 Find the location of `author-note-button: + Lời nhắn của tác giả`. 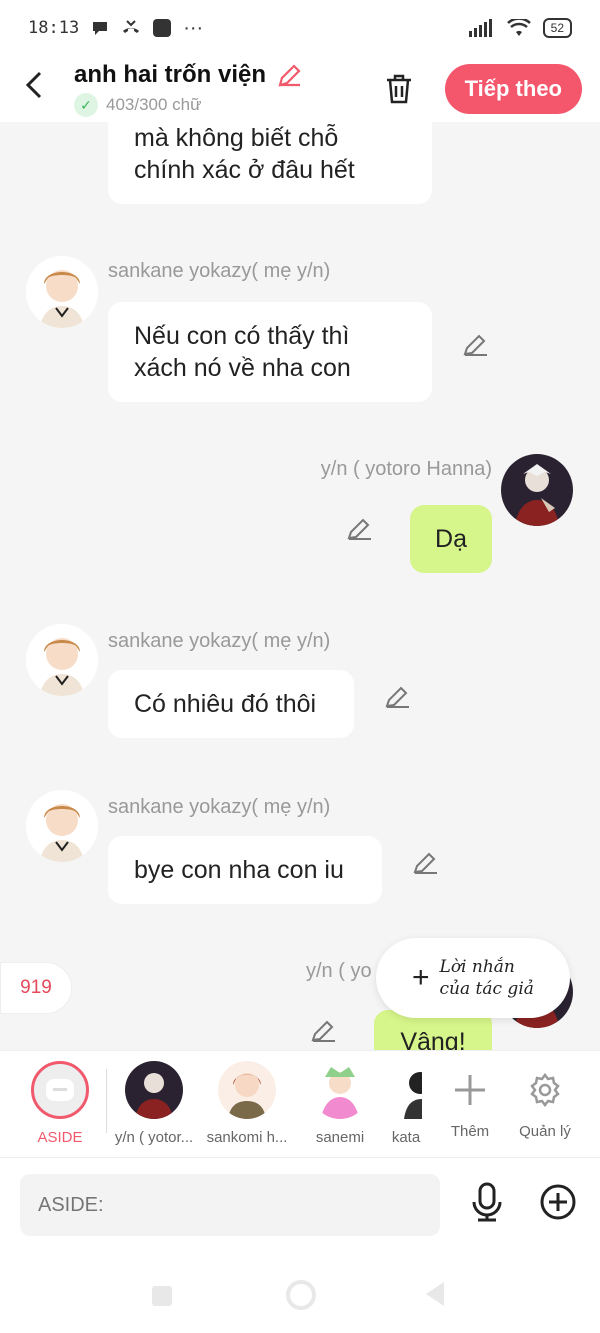

author-note-button: + Lời nhắn của tác giả is located at coordinates (473, 978).